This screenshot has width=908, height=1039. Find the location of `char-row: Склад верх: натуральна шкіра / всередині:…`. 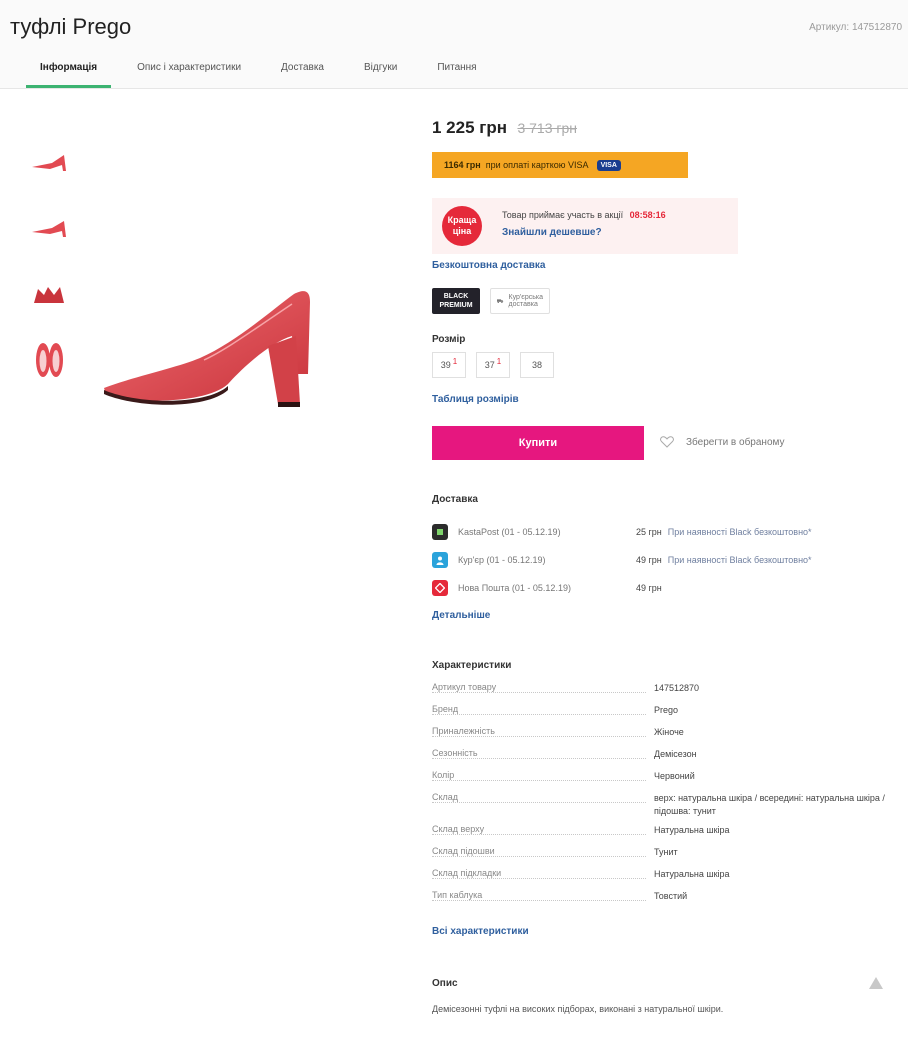

char-row: Склад верх: натуральна шкіра / всередині:… is located at coordinates (662, 808).